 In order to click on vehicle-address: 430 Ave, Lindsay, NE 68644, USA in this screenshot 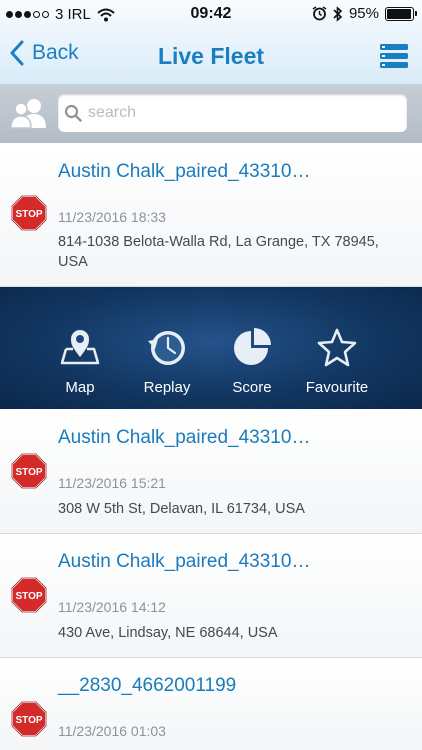, I will do `click(168, 633)`.